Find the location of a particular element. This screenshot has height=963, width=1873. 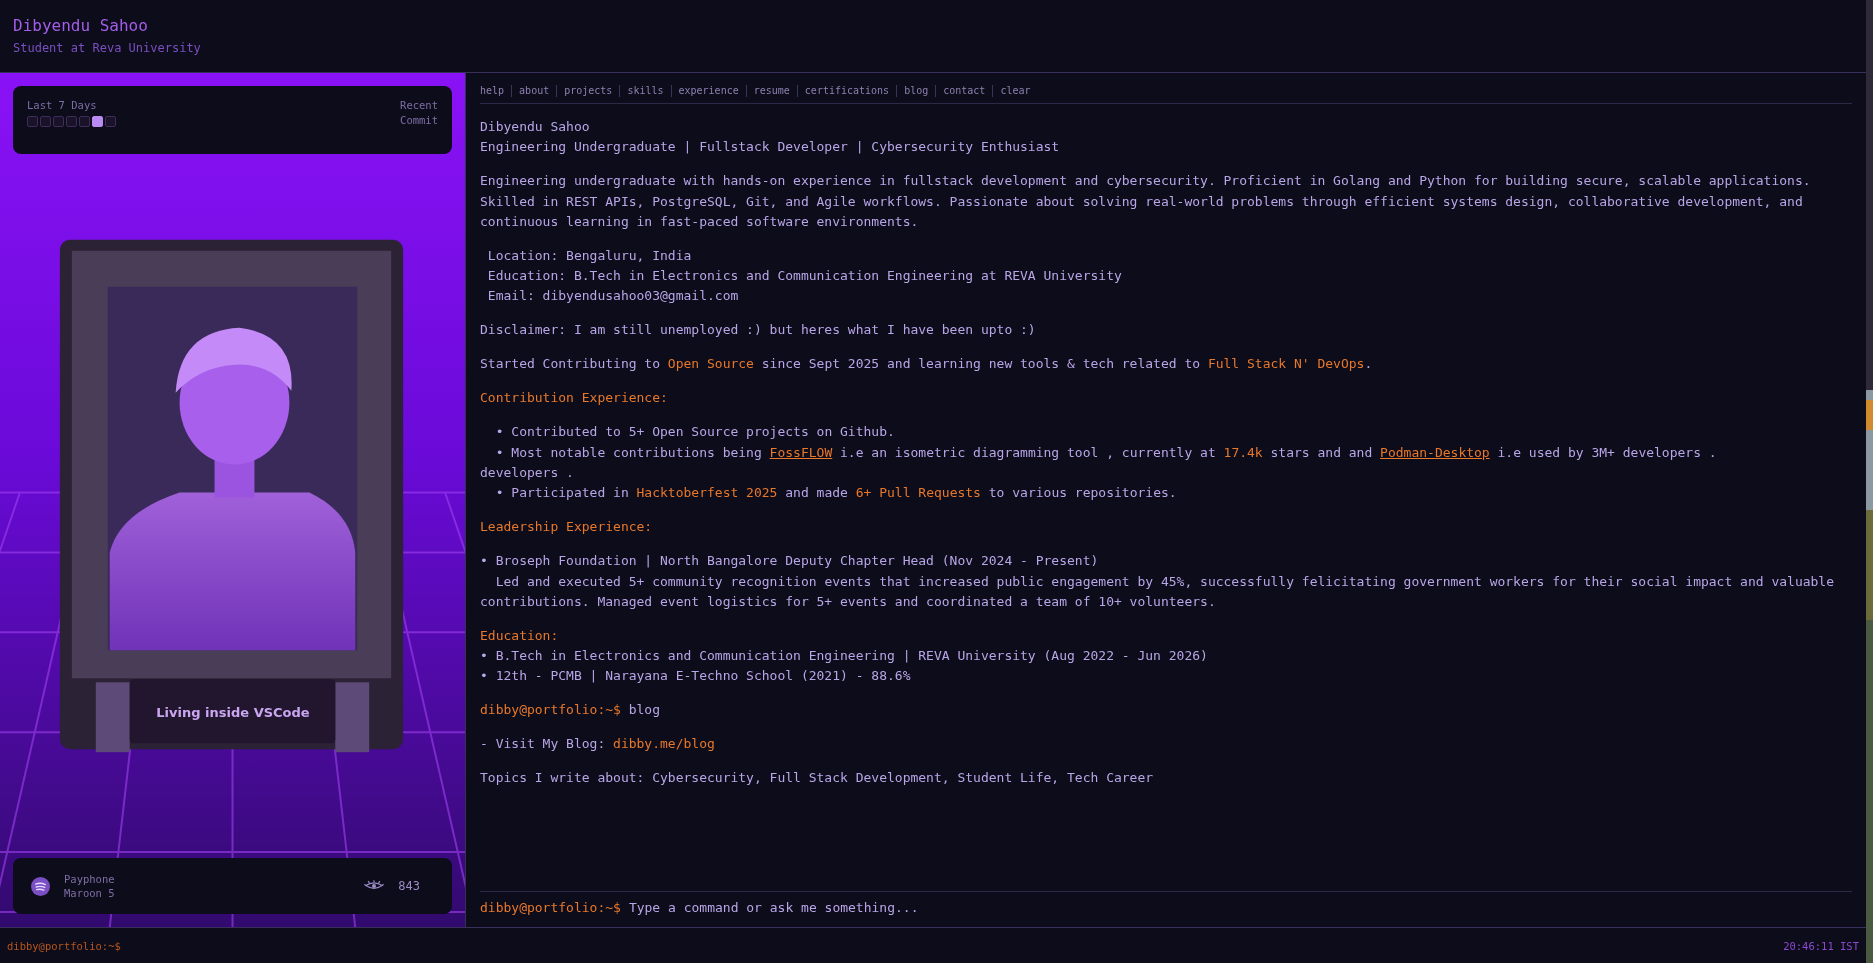

output-line: Dibyendu Sahoo is located at coordinates (535, 127).